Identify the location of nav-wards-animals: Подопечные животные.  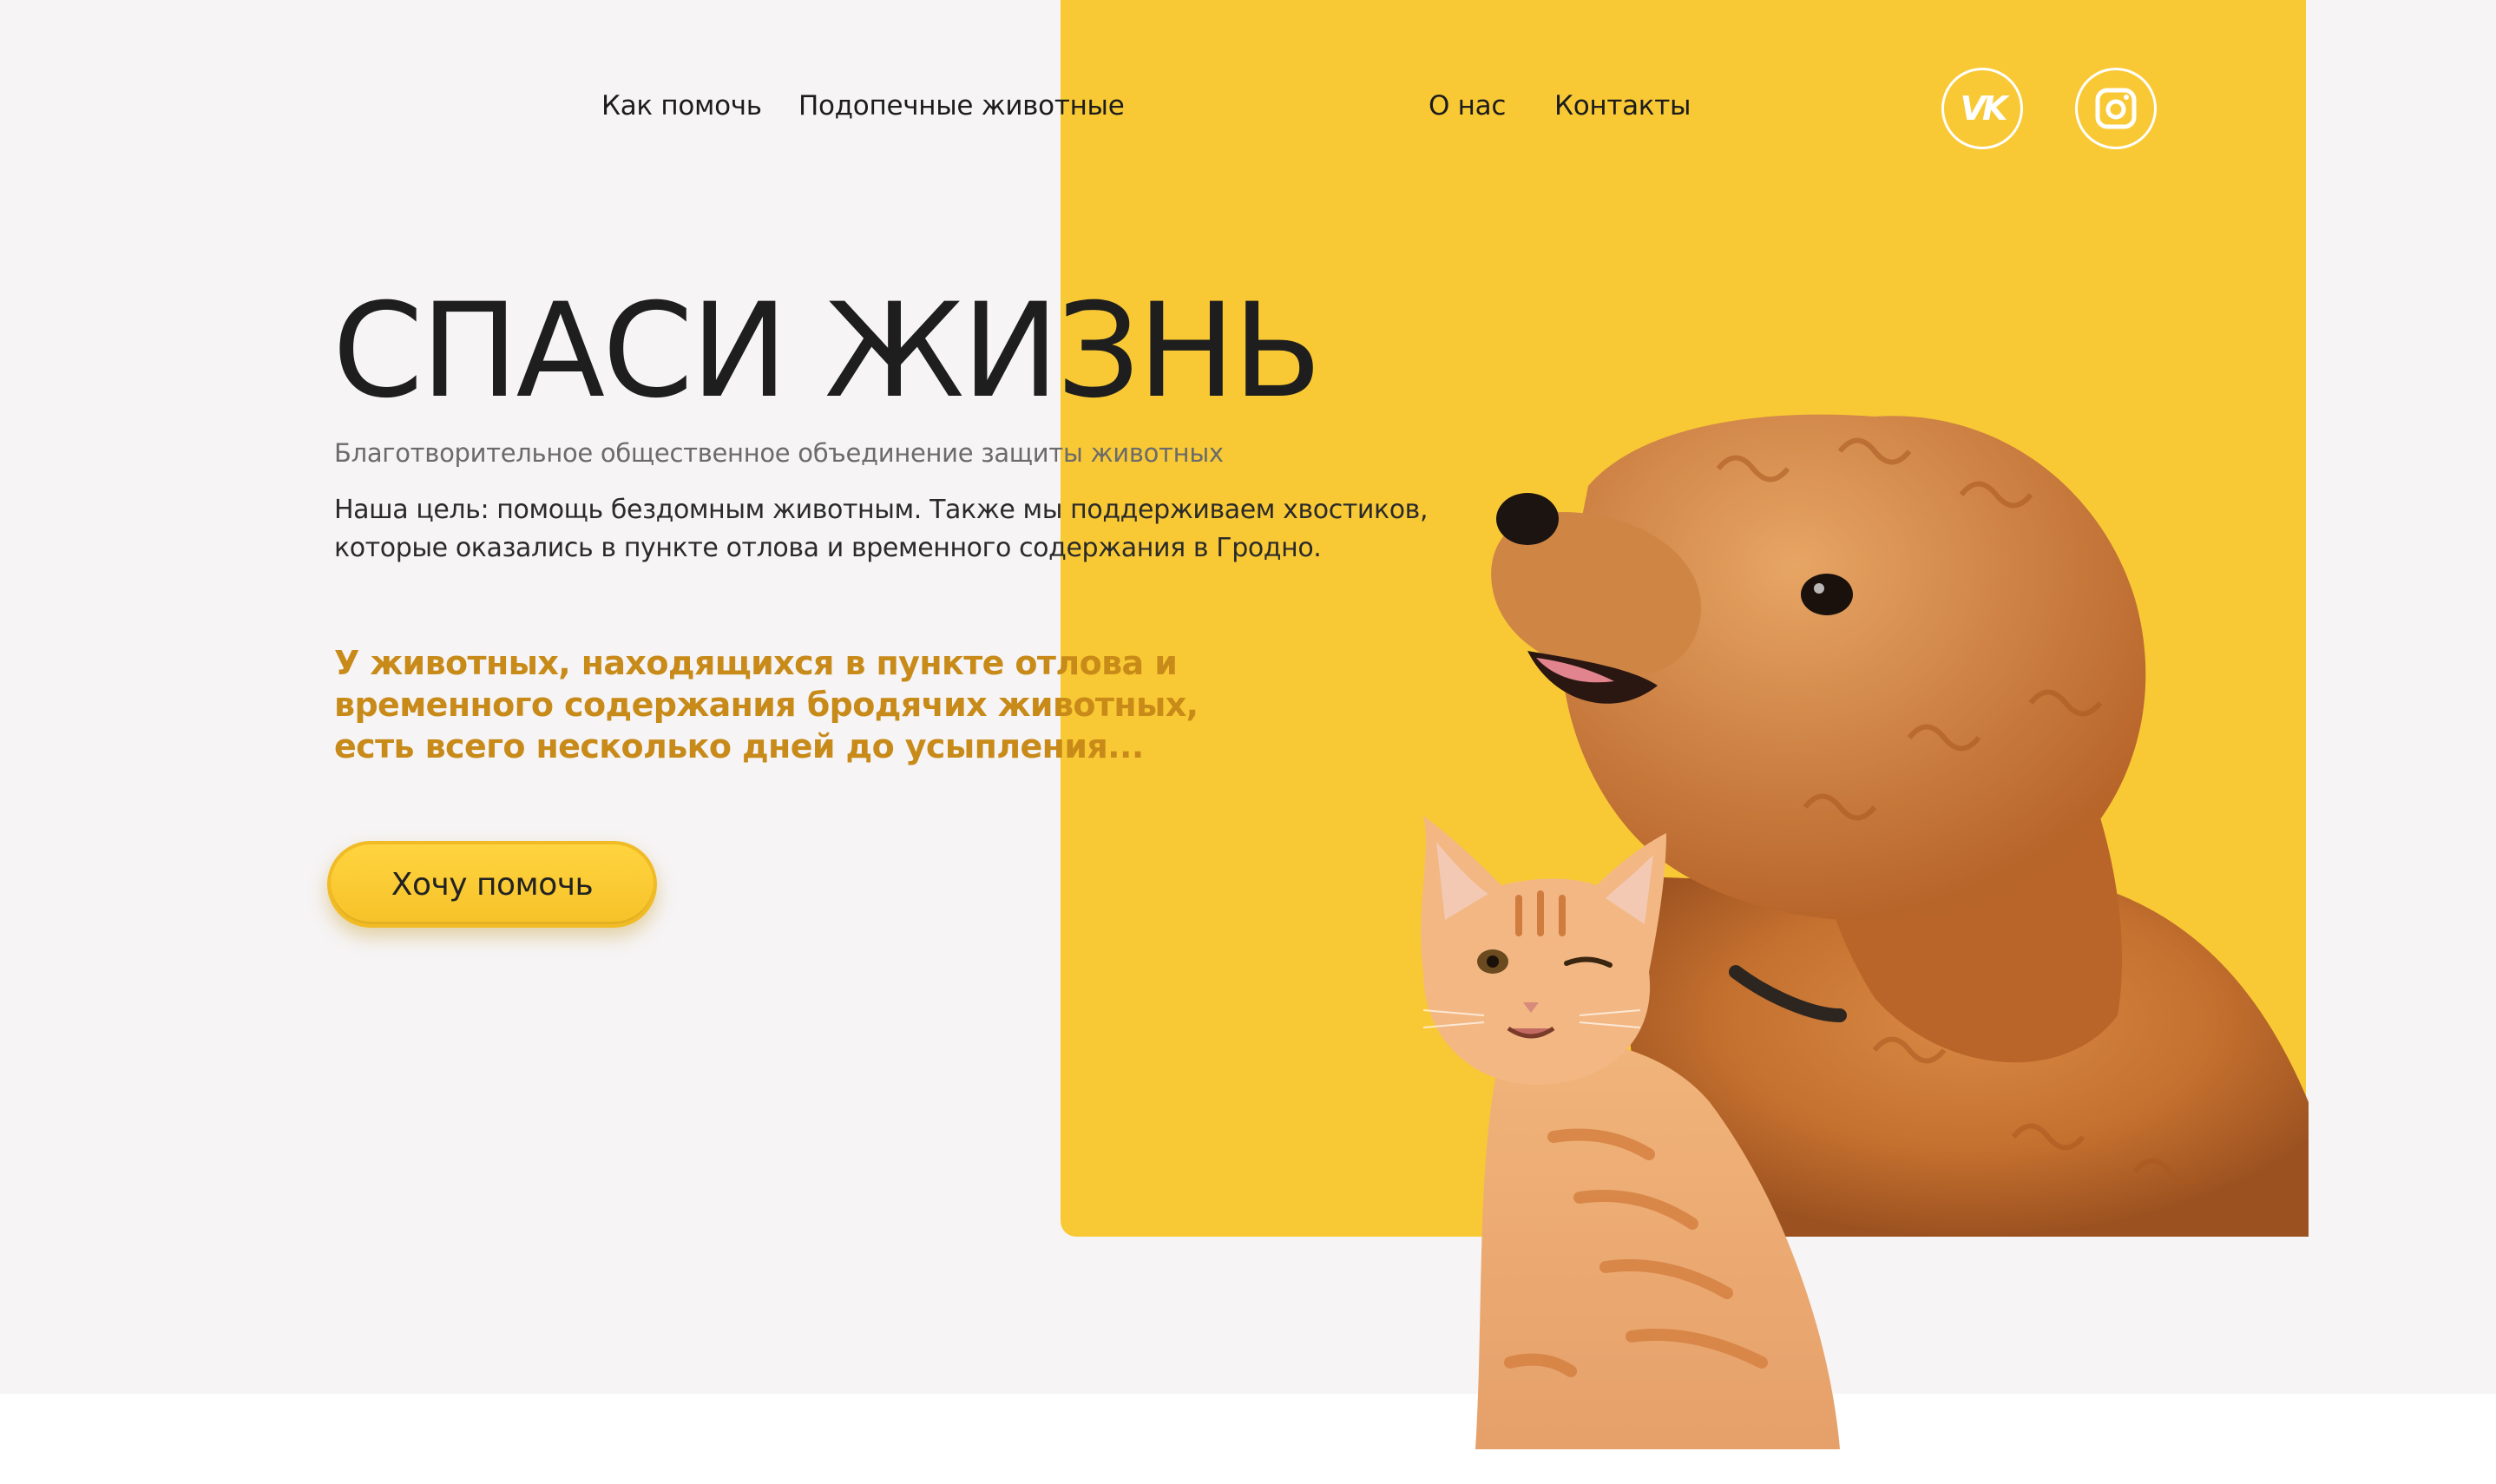
(961, 106).